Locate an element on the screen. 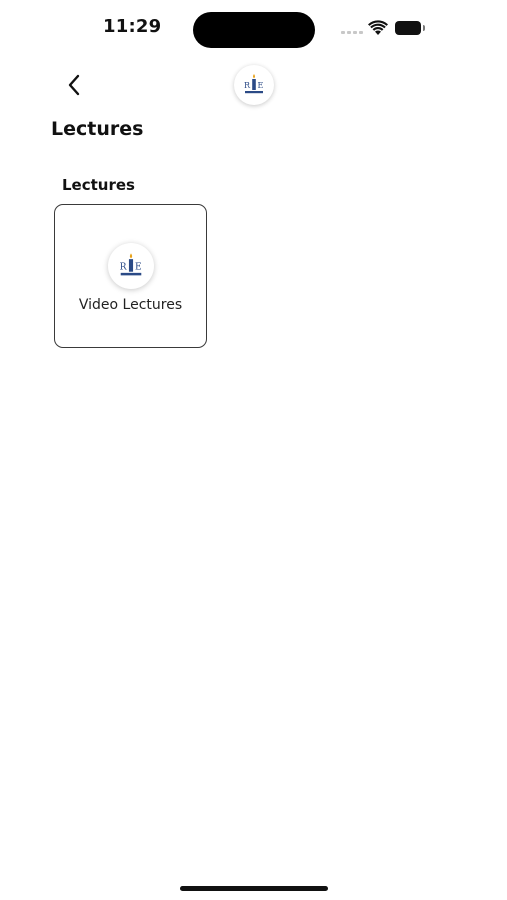  section-title: Lectures is located at coordinates (98, 185).